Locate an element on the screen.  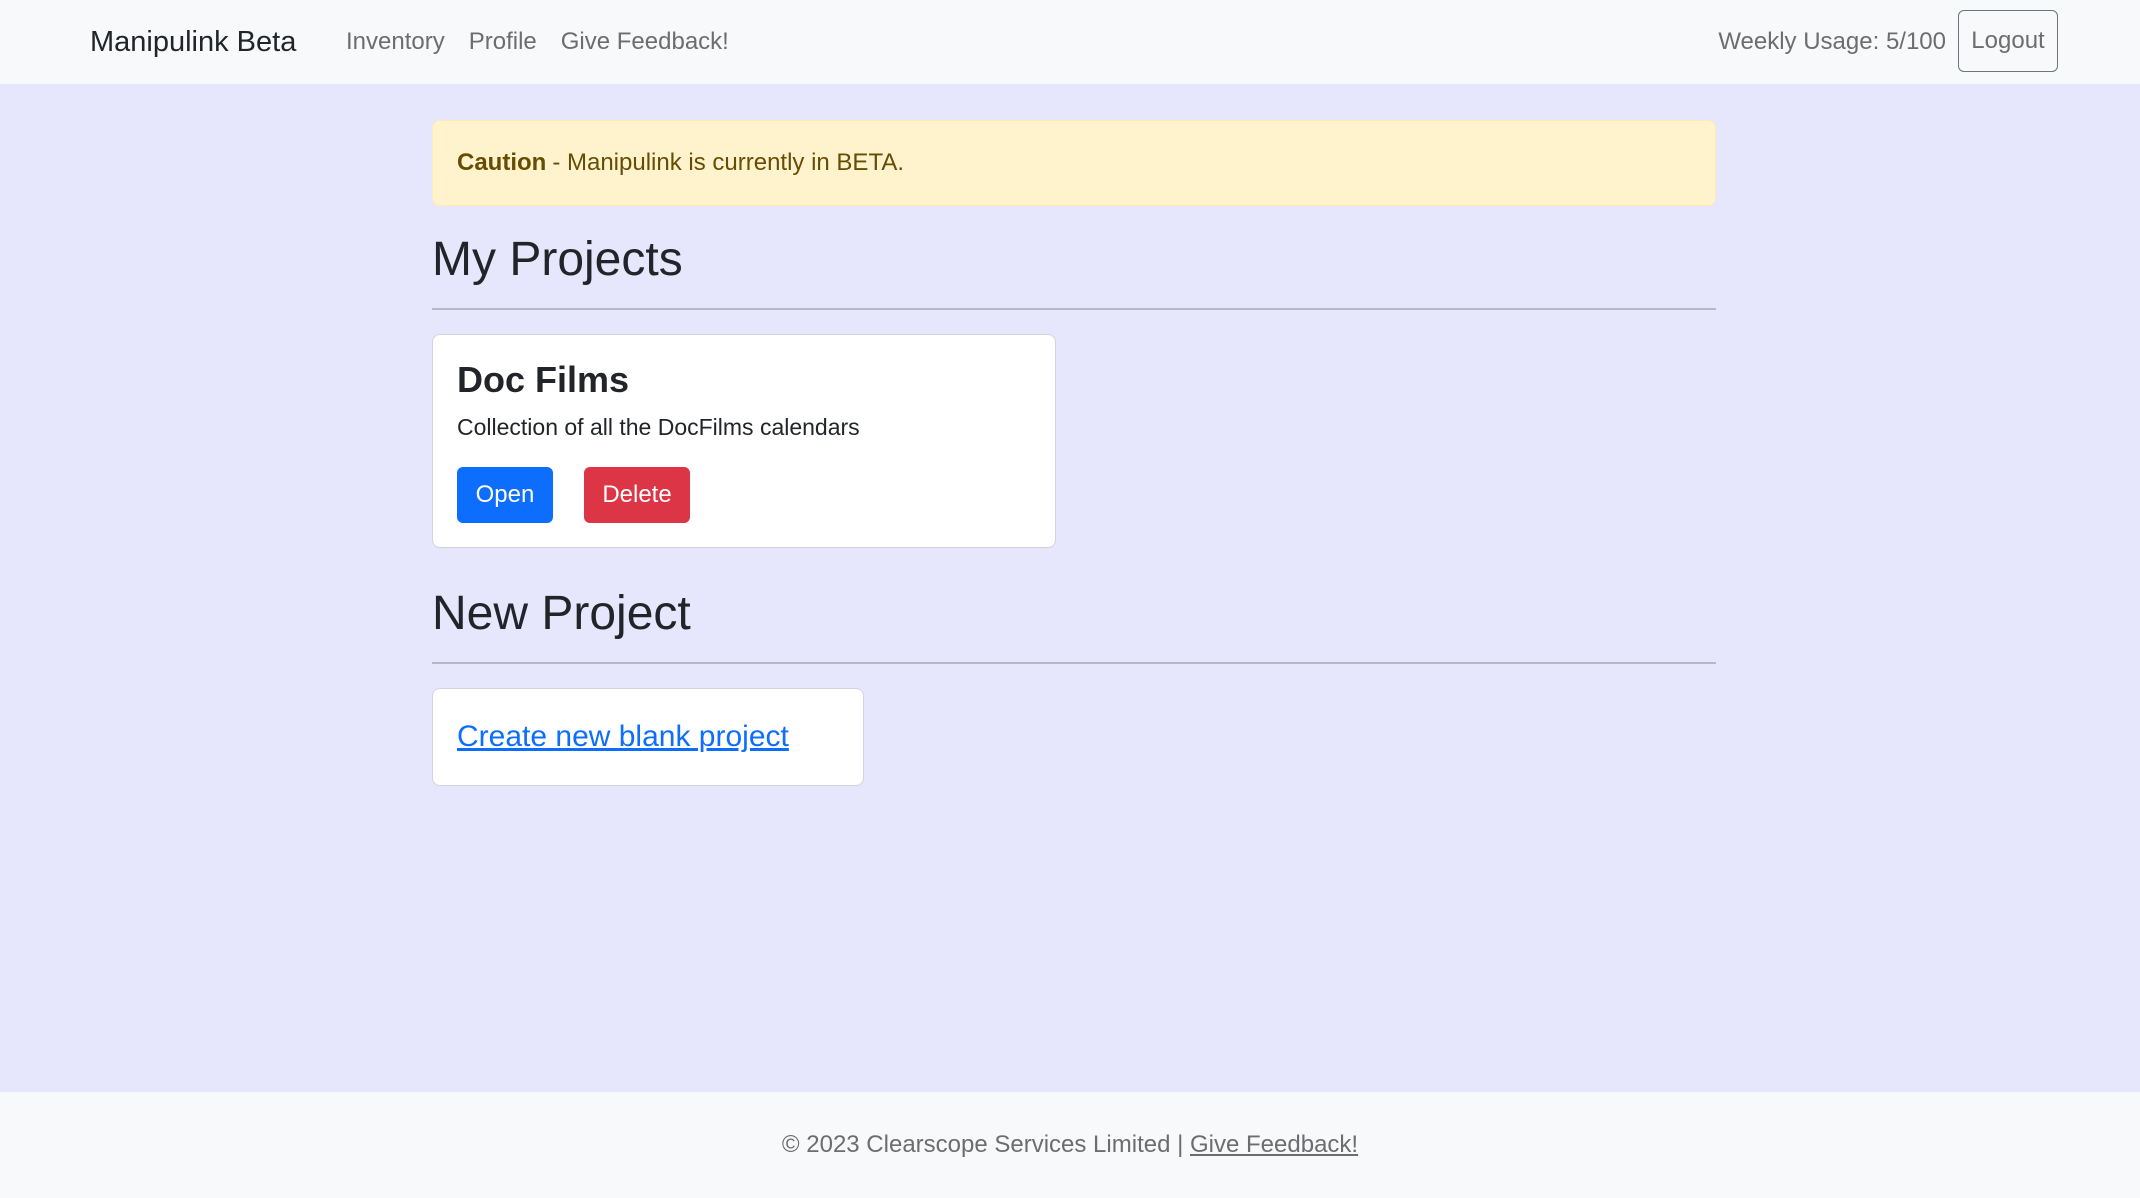
brand-link: Manipulink Beta is located at coordinates (193, 42).